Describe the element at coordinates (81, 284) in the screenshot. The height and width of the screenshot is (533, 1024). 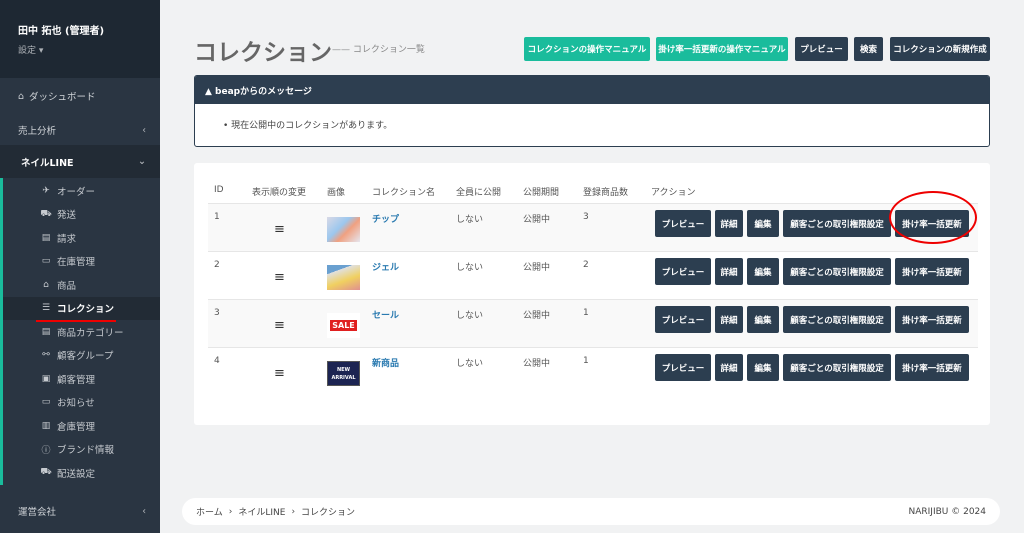
I see `sidebar-item-4: ⌂ 商品` at that location.